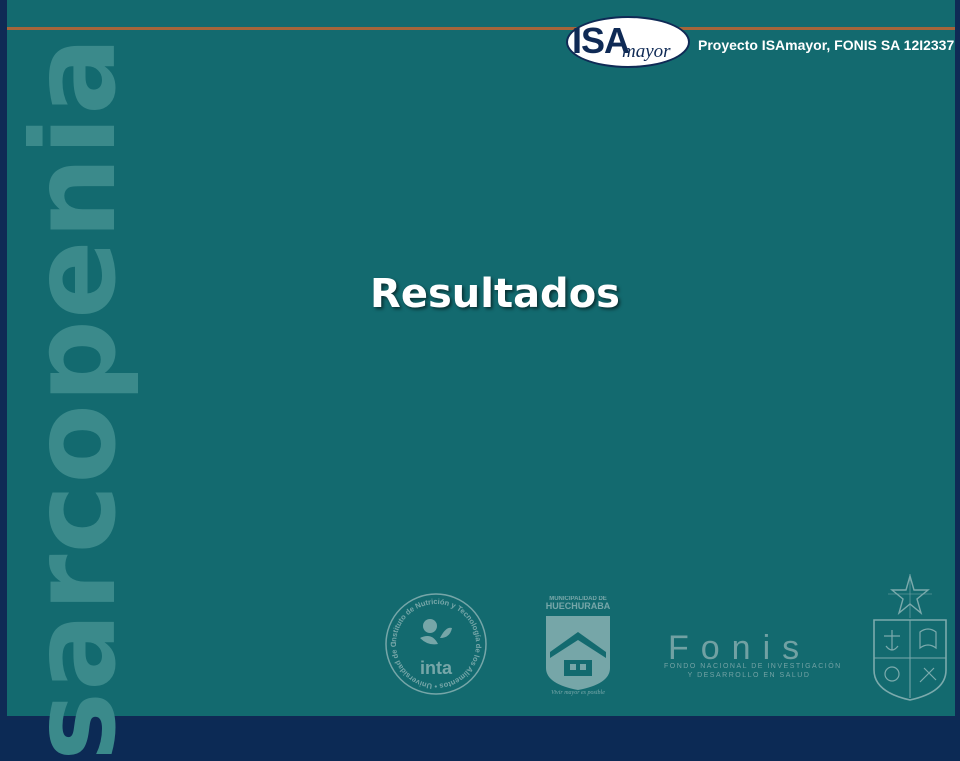 This screenshot has height=761, width=960. Describe the element at coordinates (74, 398) in the screenshot. I see `vertical-watermark-word: sarcopenia` at that location.